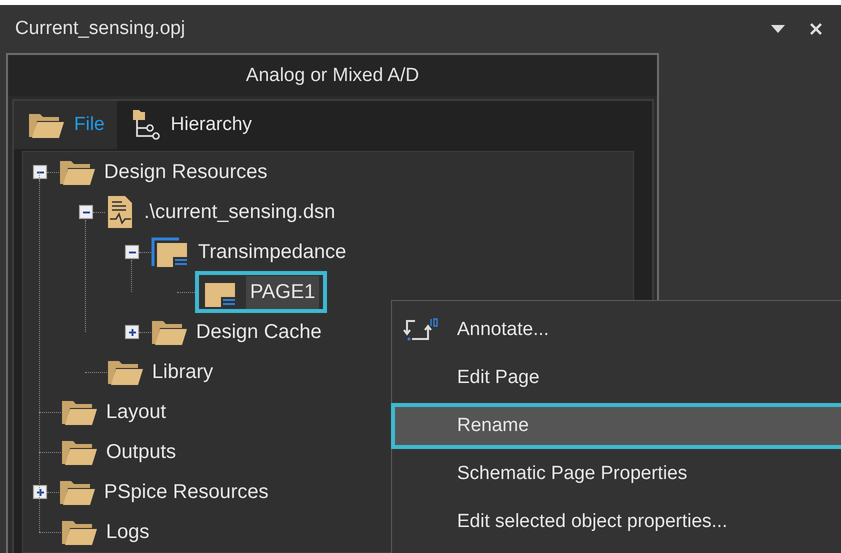  Describe the element at coordinates (421, 330) in the screenshot. I see `annotate-icon` at that location.